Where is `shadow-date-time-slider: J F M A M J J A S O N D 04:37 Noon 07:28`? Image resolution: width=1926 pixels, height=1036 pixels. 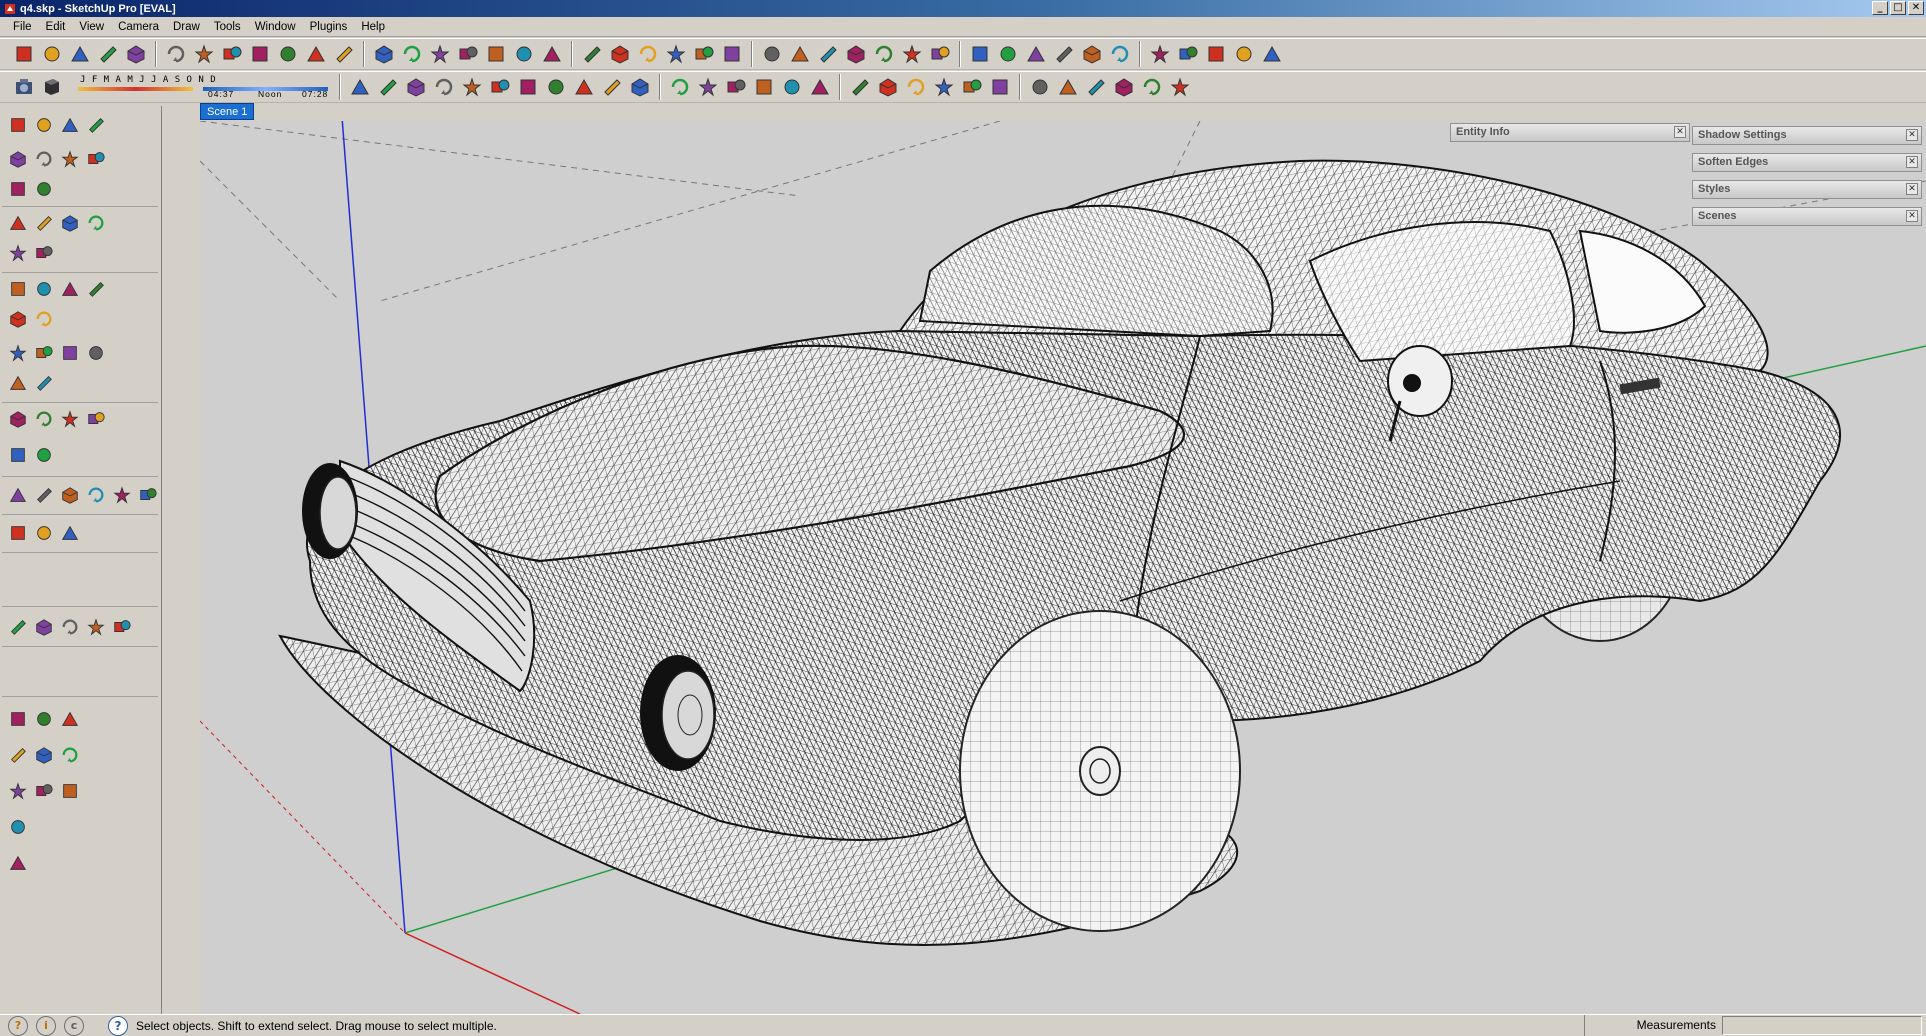
shadow-date-time-slider: J F M A M J J A S O N D 04:37 Noon 07:28 is located at coordinates (203, 87).